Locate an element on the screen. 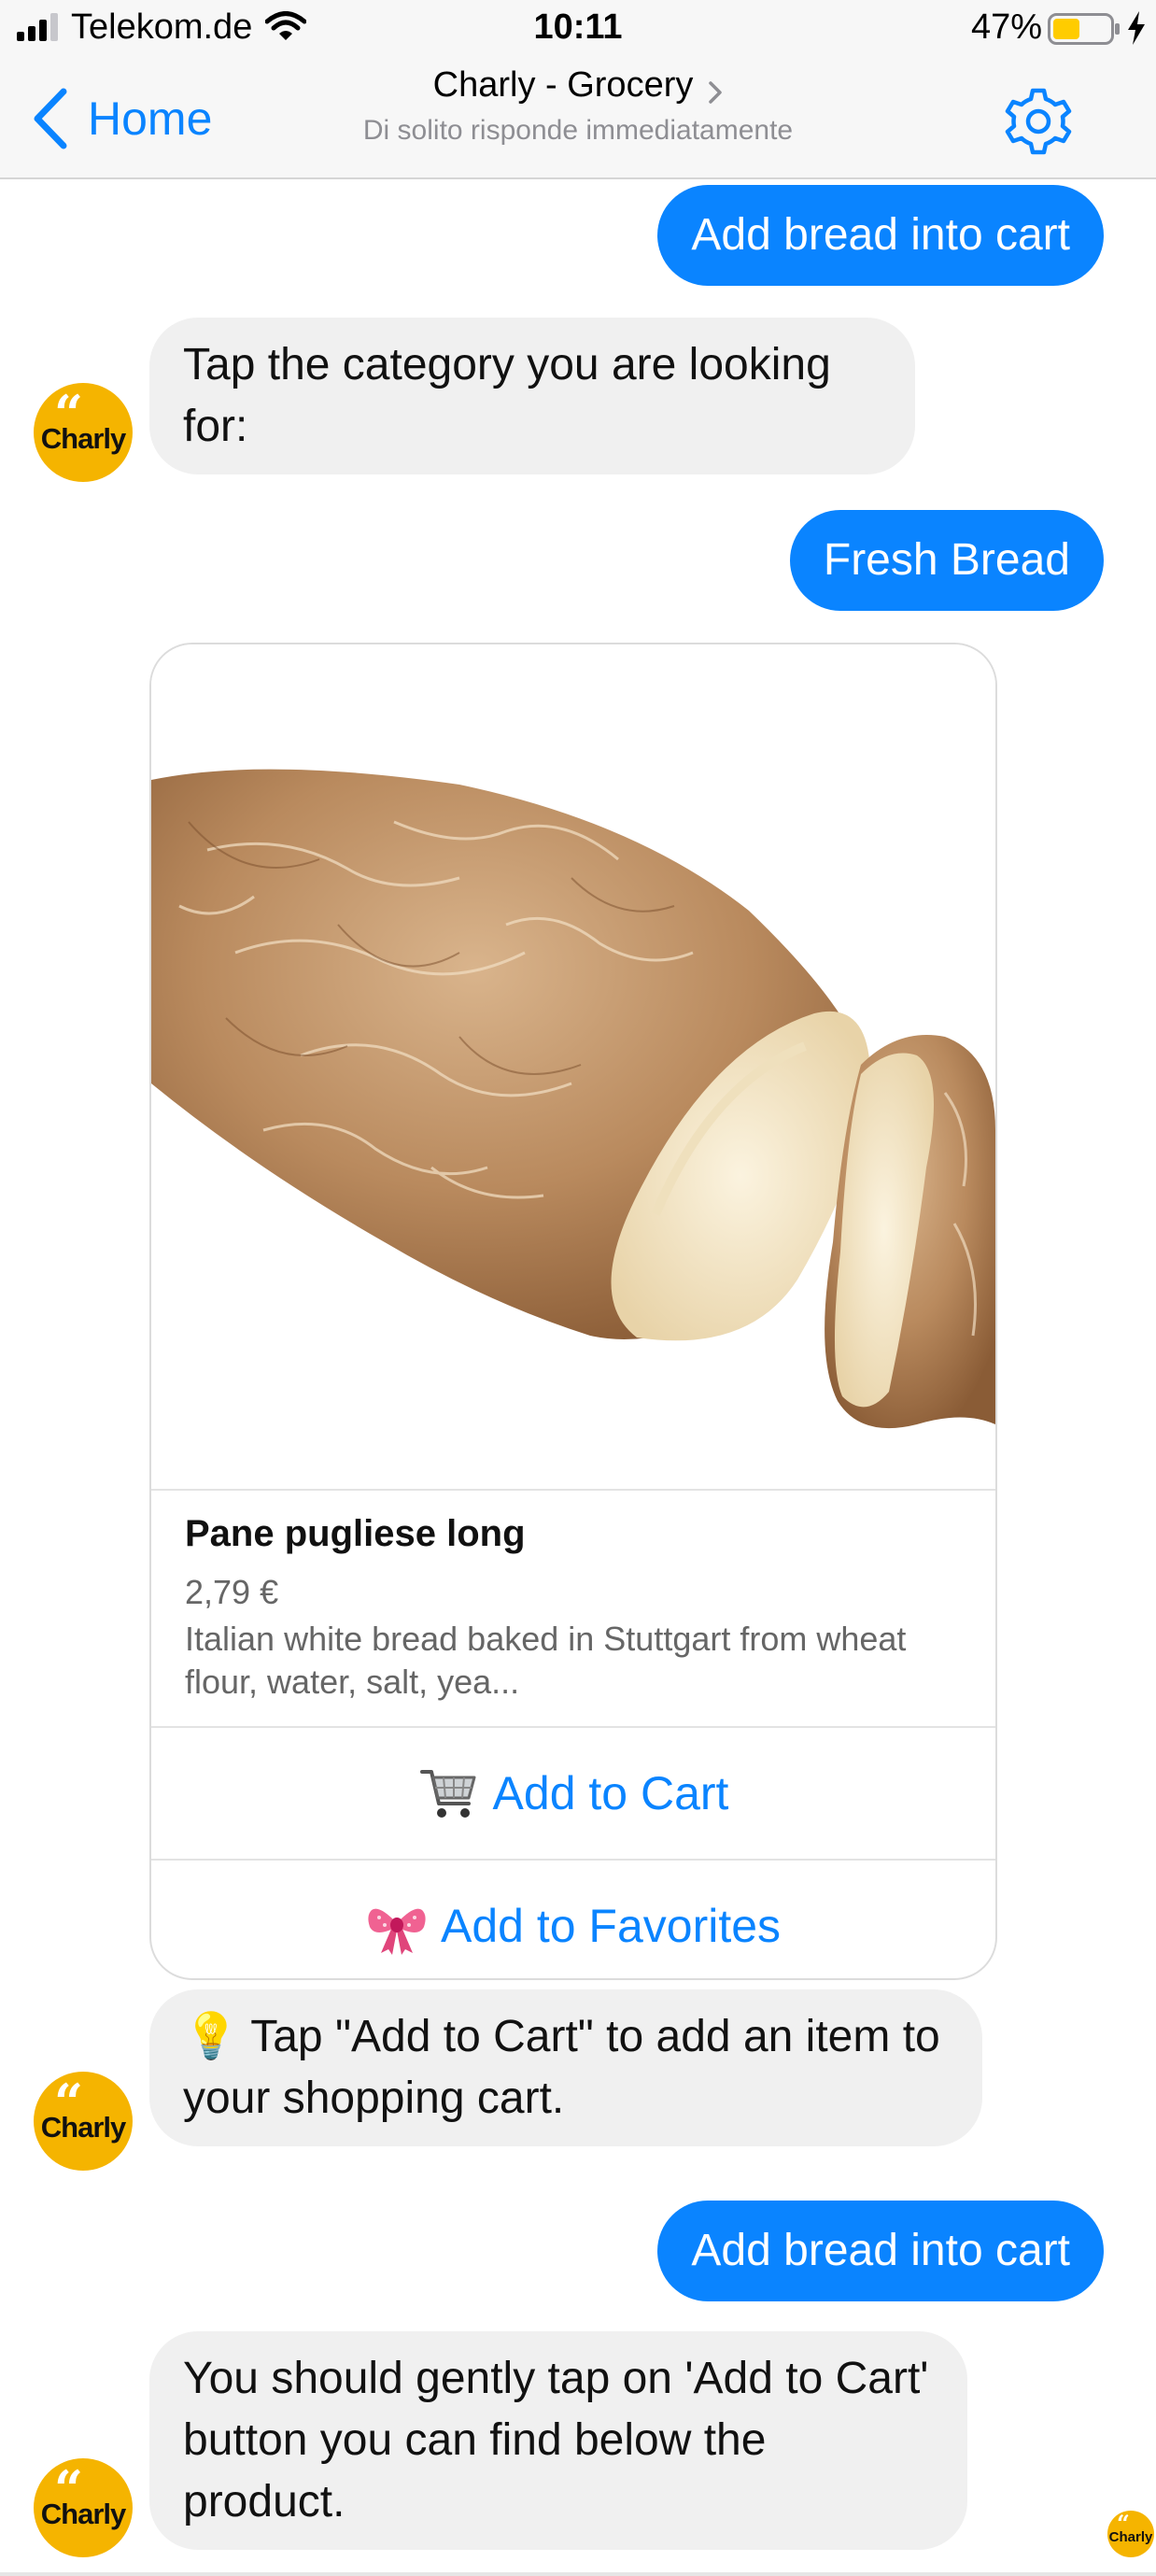  add-to-cart-button: Add to Cart is located at coordinates (573, 1792).